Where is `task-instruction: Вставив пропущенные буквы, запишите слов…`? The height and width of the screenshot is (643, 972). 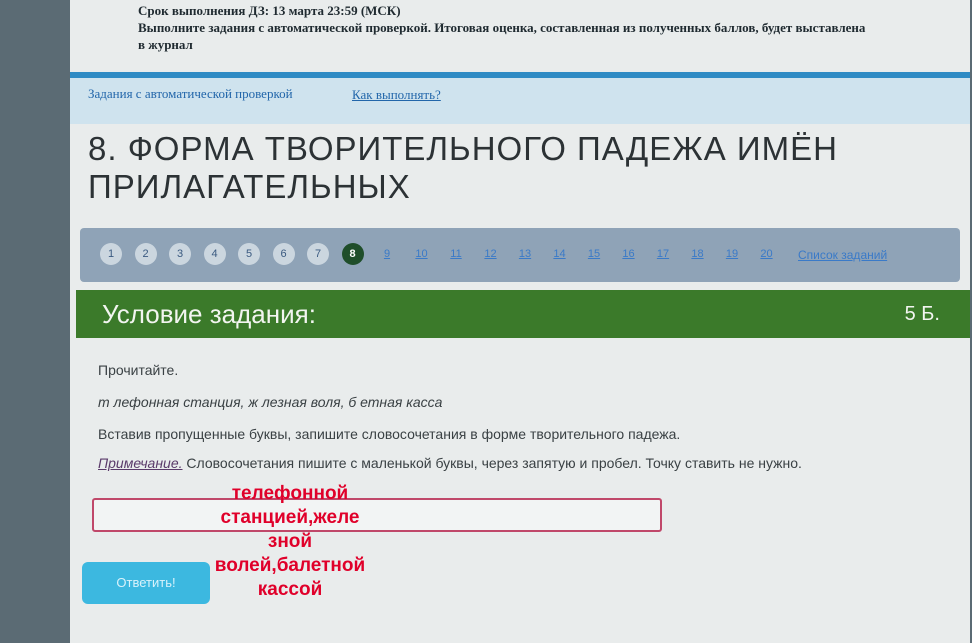
task-instruction: Вставив пропущенные буквы, запишите слов… is located at coordinates (389, 434).